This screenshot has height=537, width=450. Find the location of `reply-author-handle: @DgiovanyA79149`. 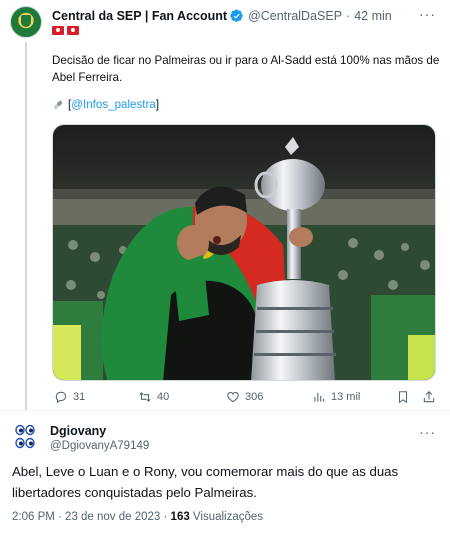

reply-author-handle: @DgiovanyA79149 is located at coordinates (99, 446).